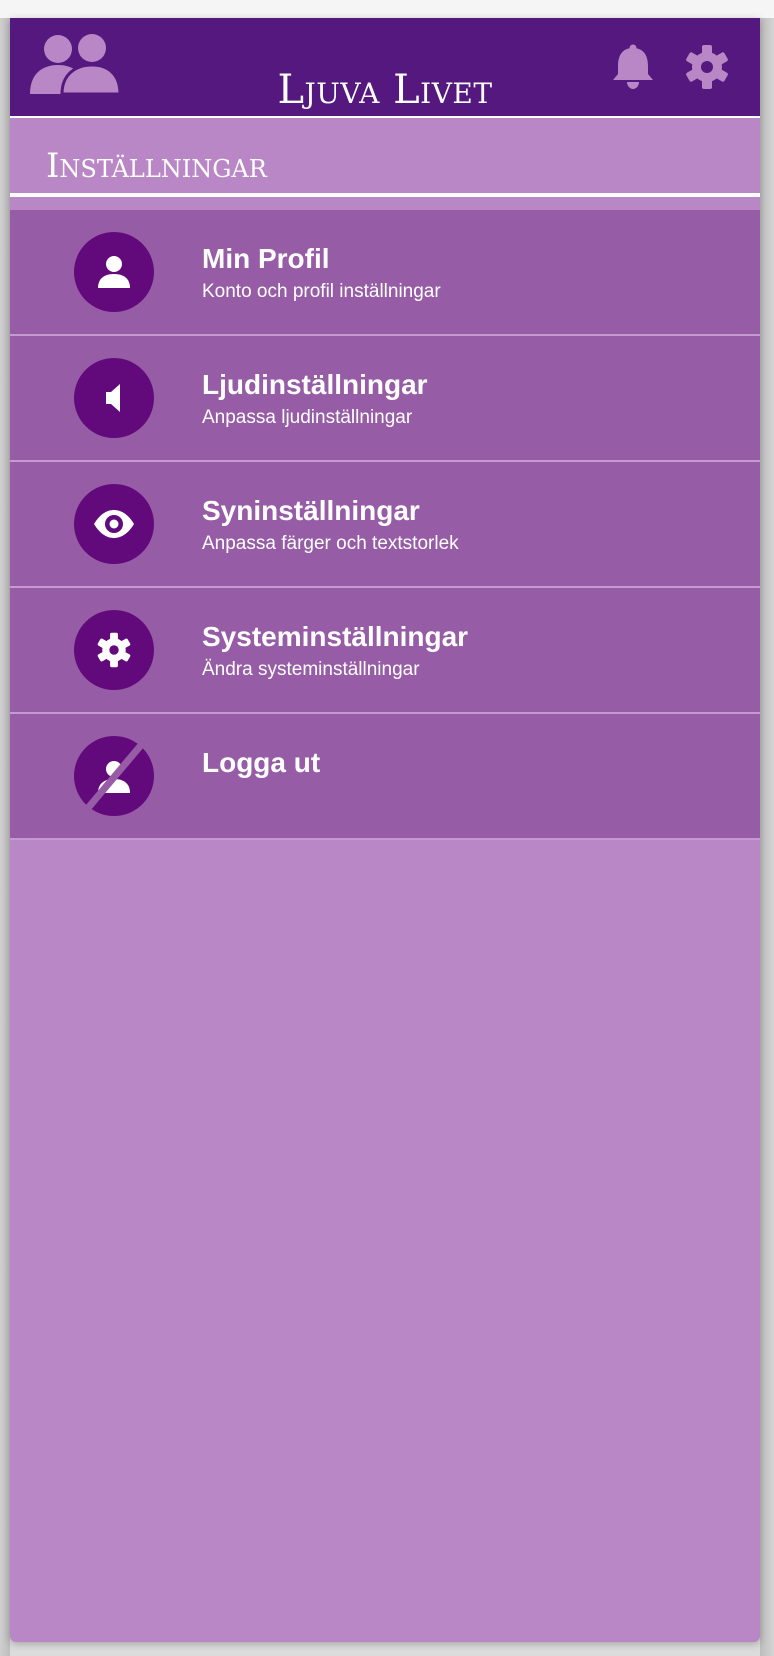 This screenshot has height=1656, width=774. What do you see at coordinates (114, 524) in the screenshot?
I see `eye-icon` at bounding box center [114, 524].